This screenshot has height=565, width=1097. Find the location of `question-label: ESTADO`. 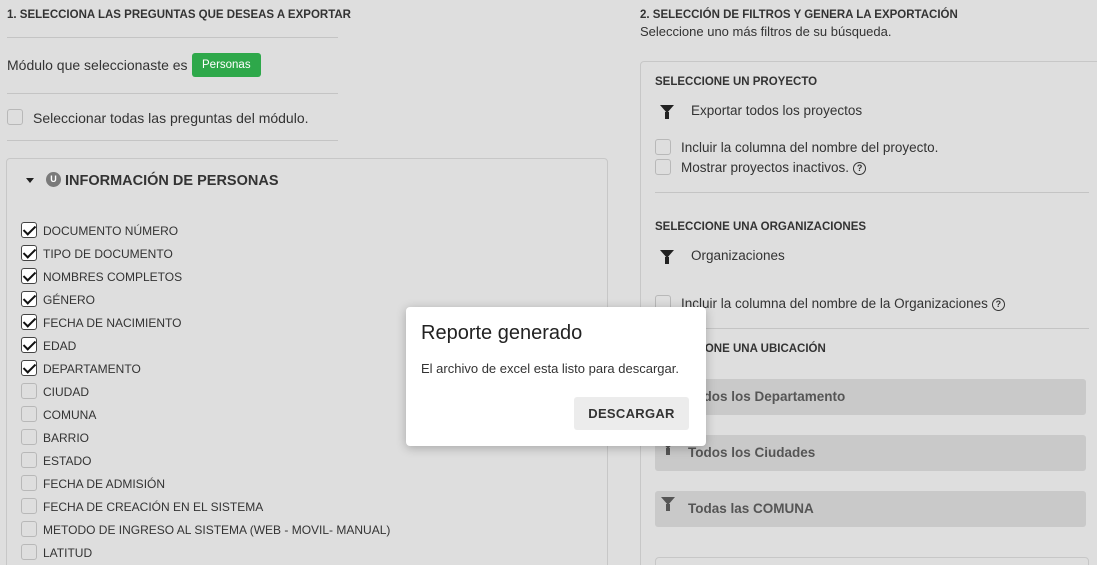

question-label: ESTADO is located at coordinates (67, 461).